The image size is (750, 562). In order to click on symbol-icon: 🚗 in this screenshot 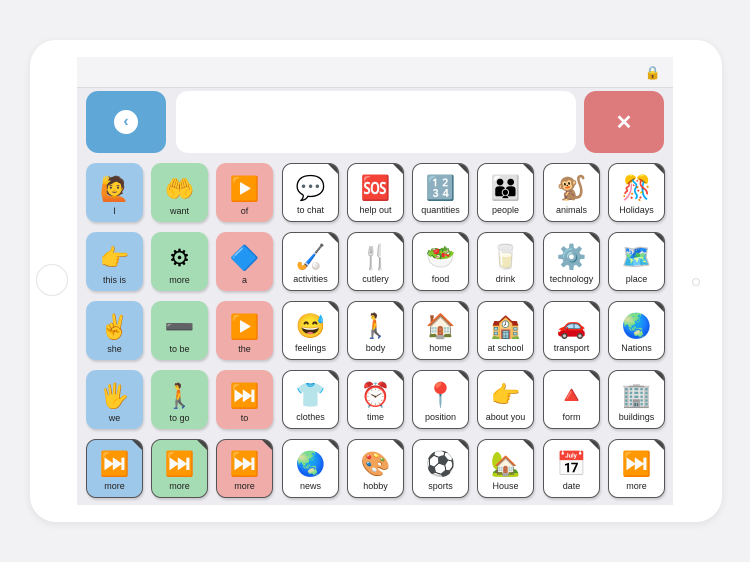, I will do `click(571, 326)`.